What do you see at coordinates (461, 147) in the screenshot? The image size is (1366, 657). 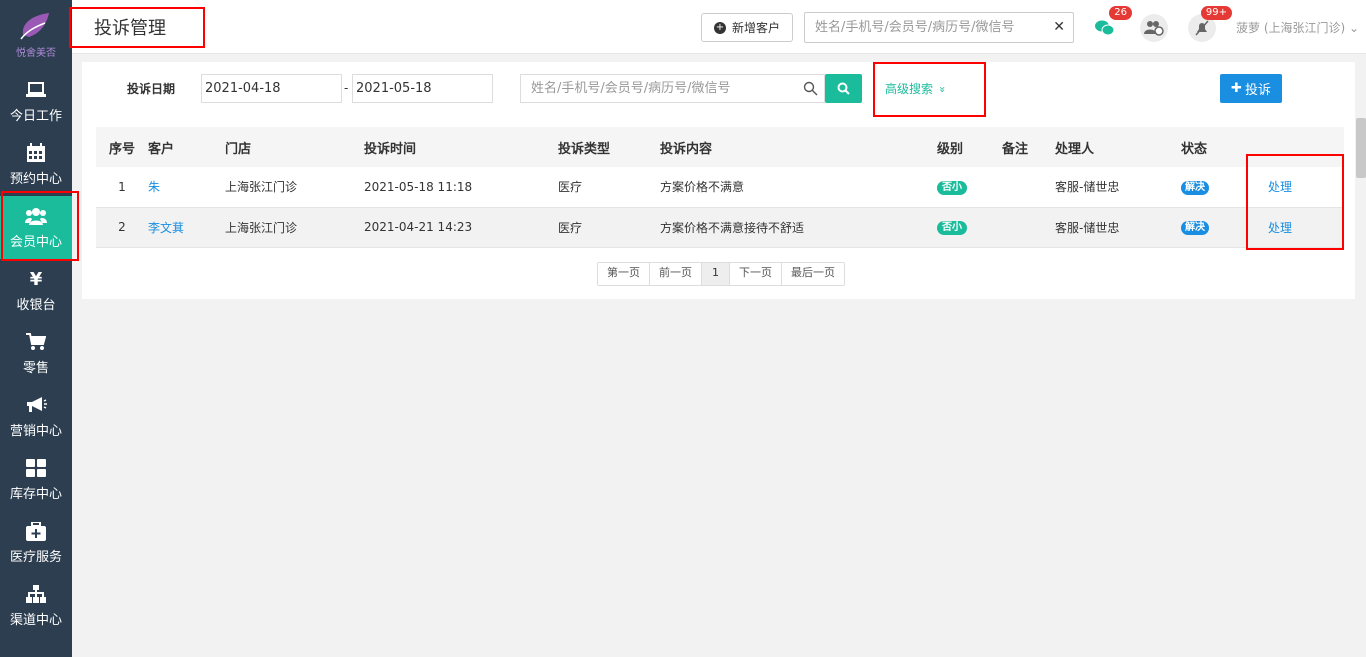 I see `column-header: 投诉时间` at bounding box center [461, 147].